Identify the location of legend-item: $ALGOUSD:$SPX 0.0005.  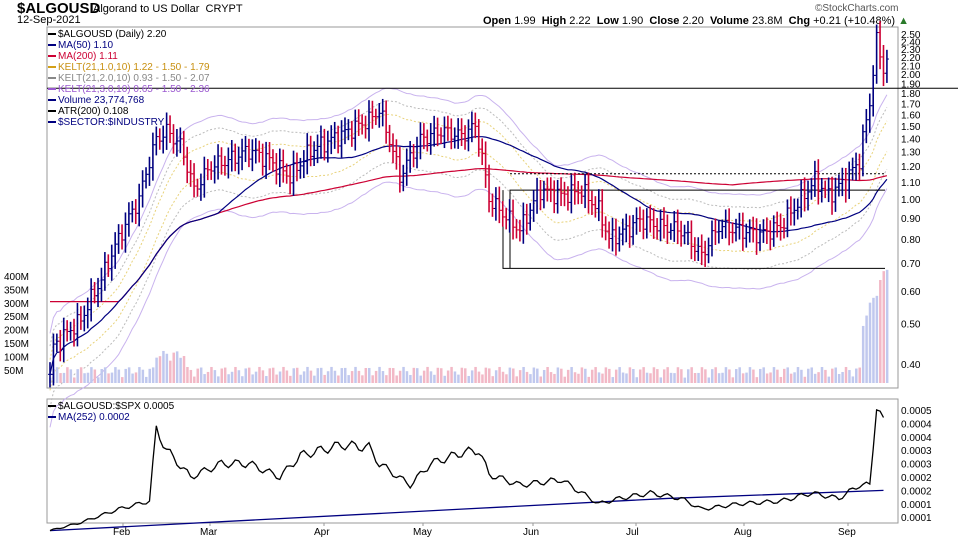
(111, 406).